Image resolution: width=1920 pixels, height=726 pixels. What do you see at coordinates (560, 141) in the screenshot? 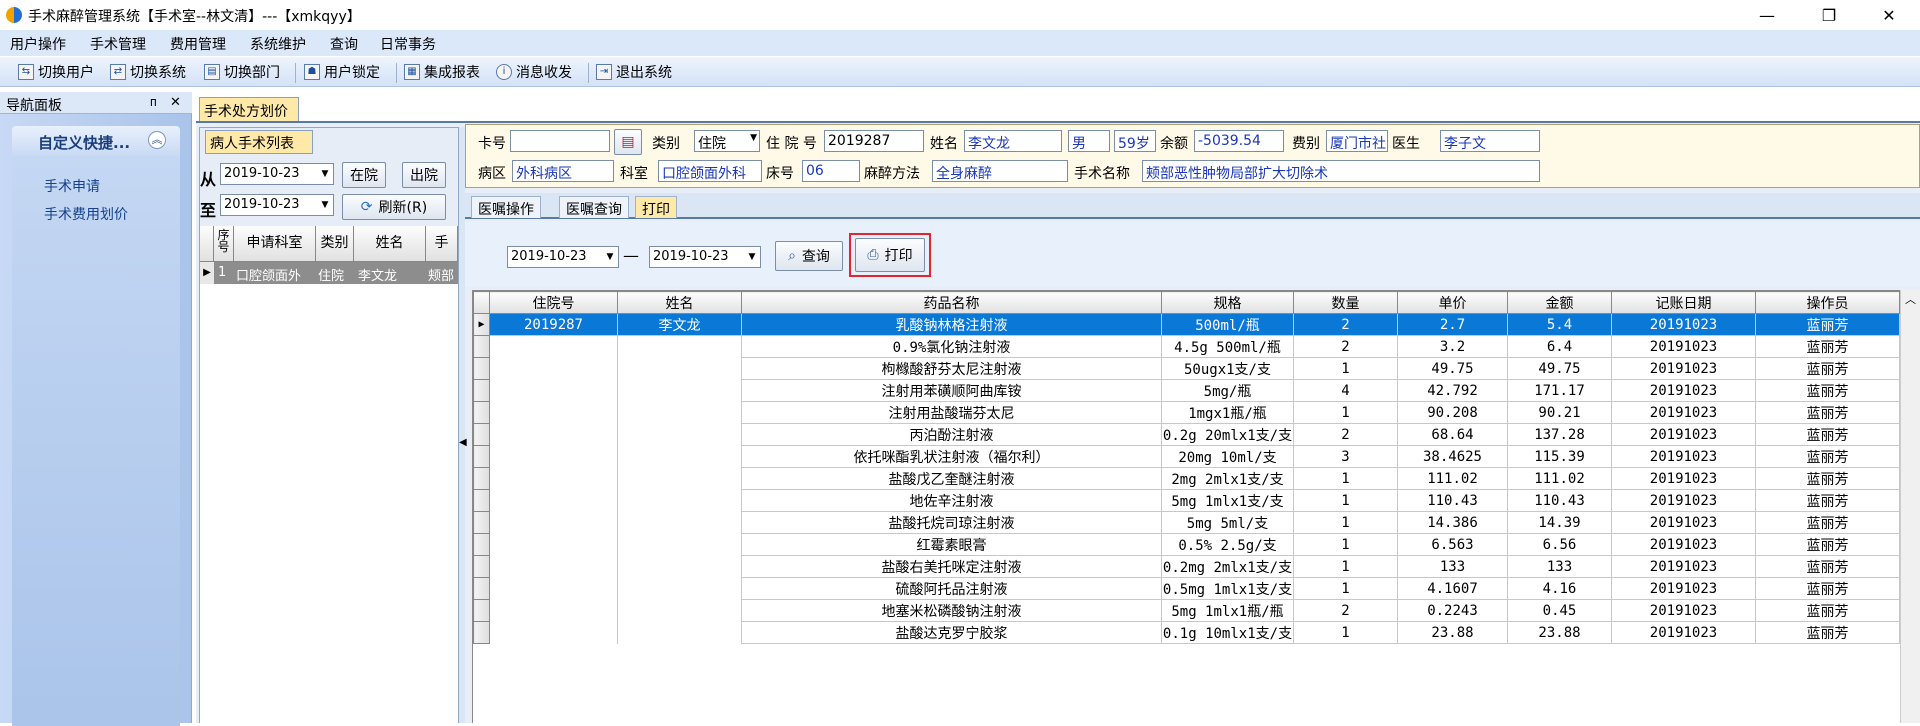
I see `card-number-input` at bounding box center [560, 141].